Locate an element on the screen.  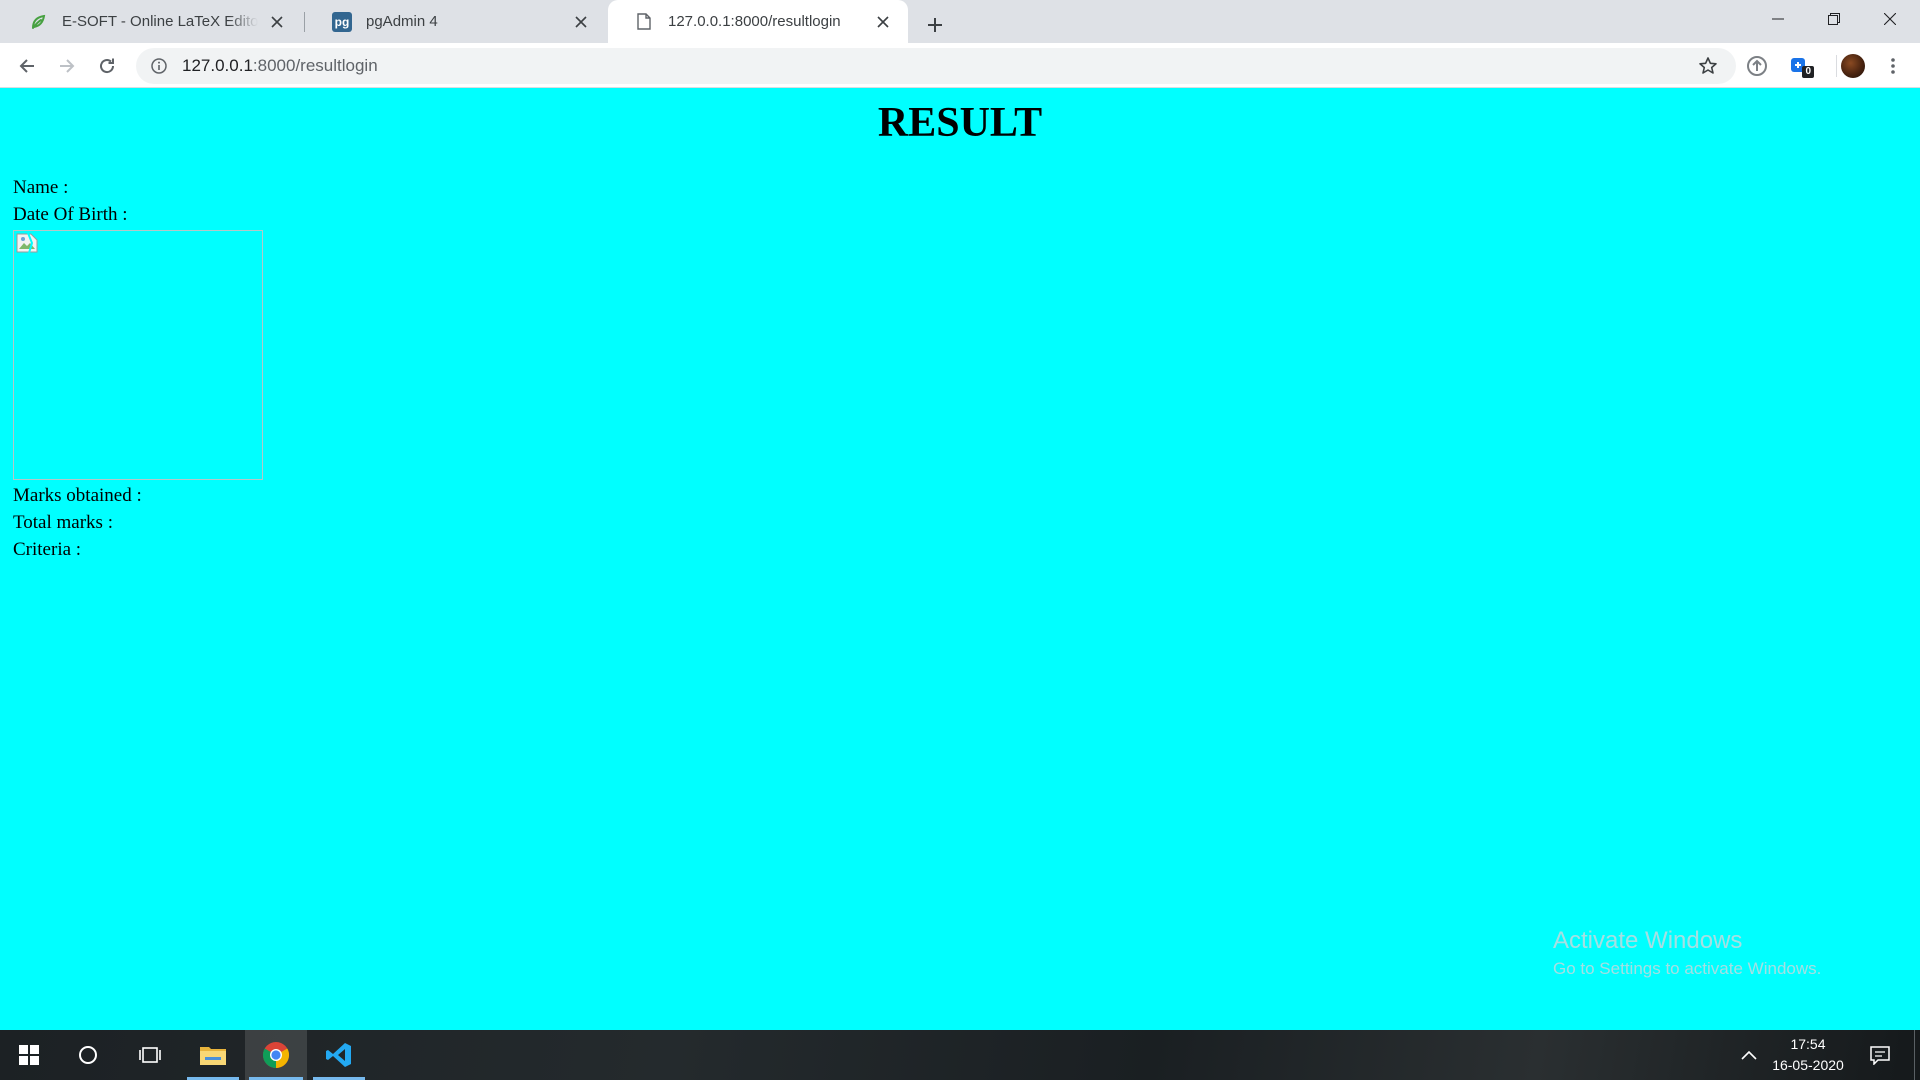
broken-image-icon is located at coordinates (27, 243).